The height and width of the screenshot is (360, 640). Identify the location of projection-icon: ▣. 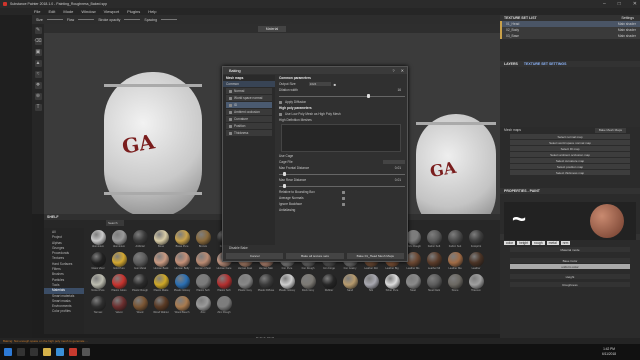
(38, 52).